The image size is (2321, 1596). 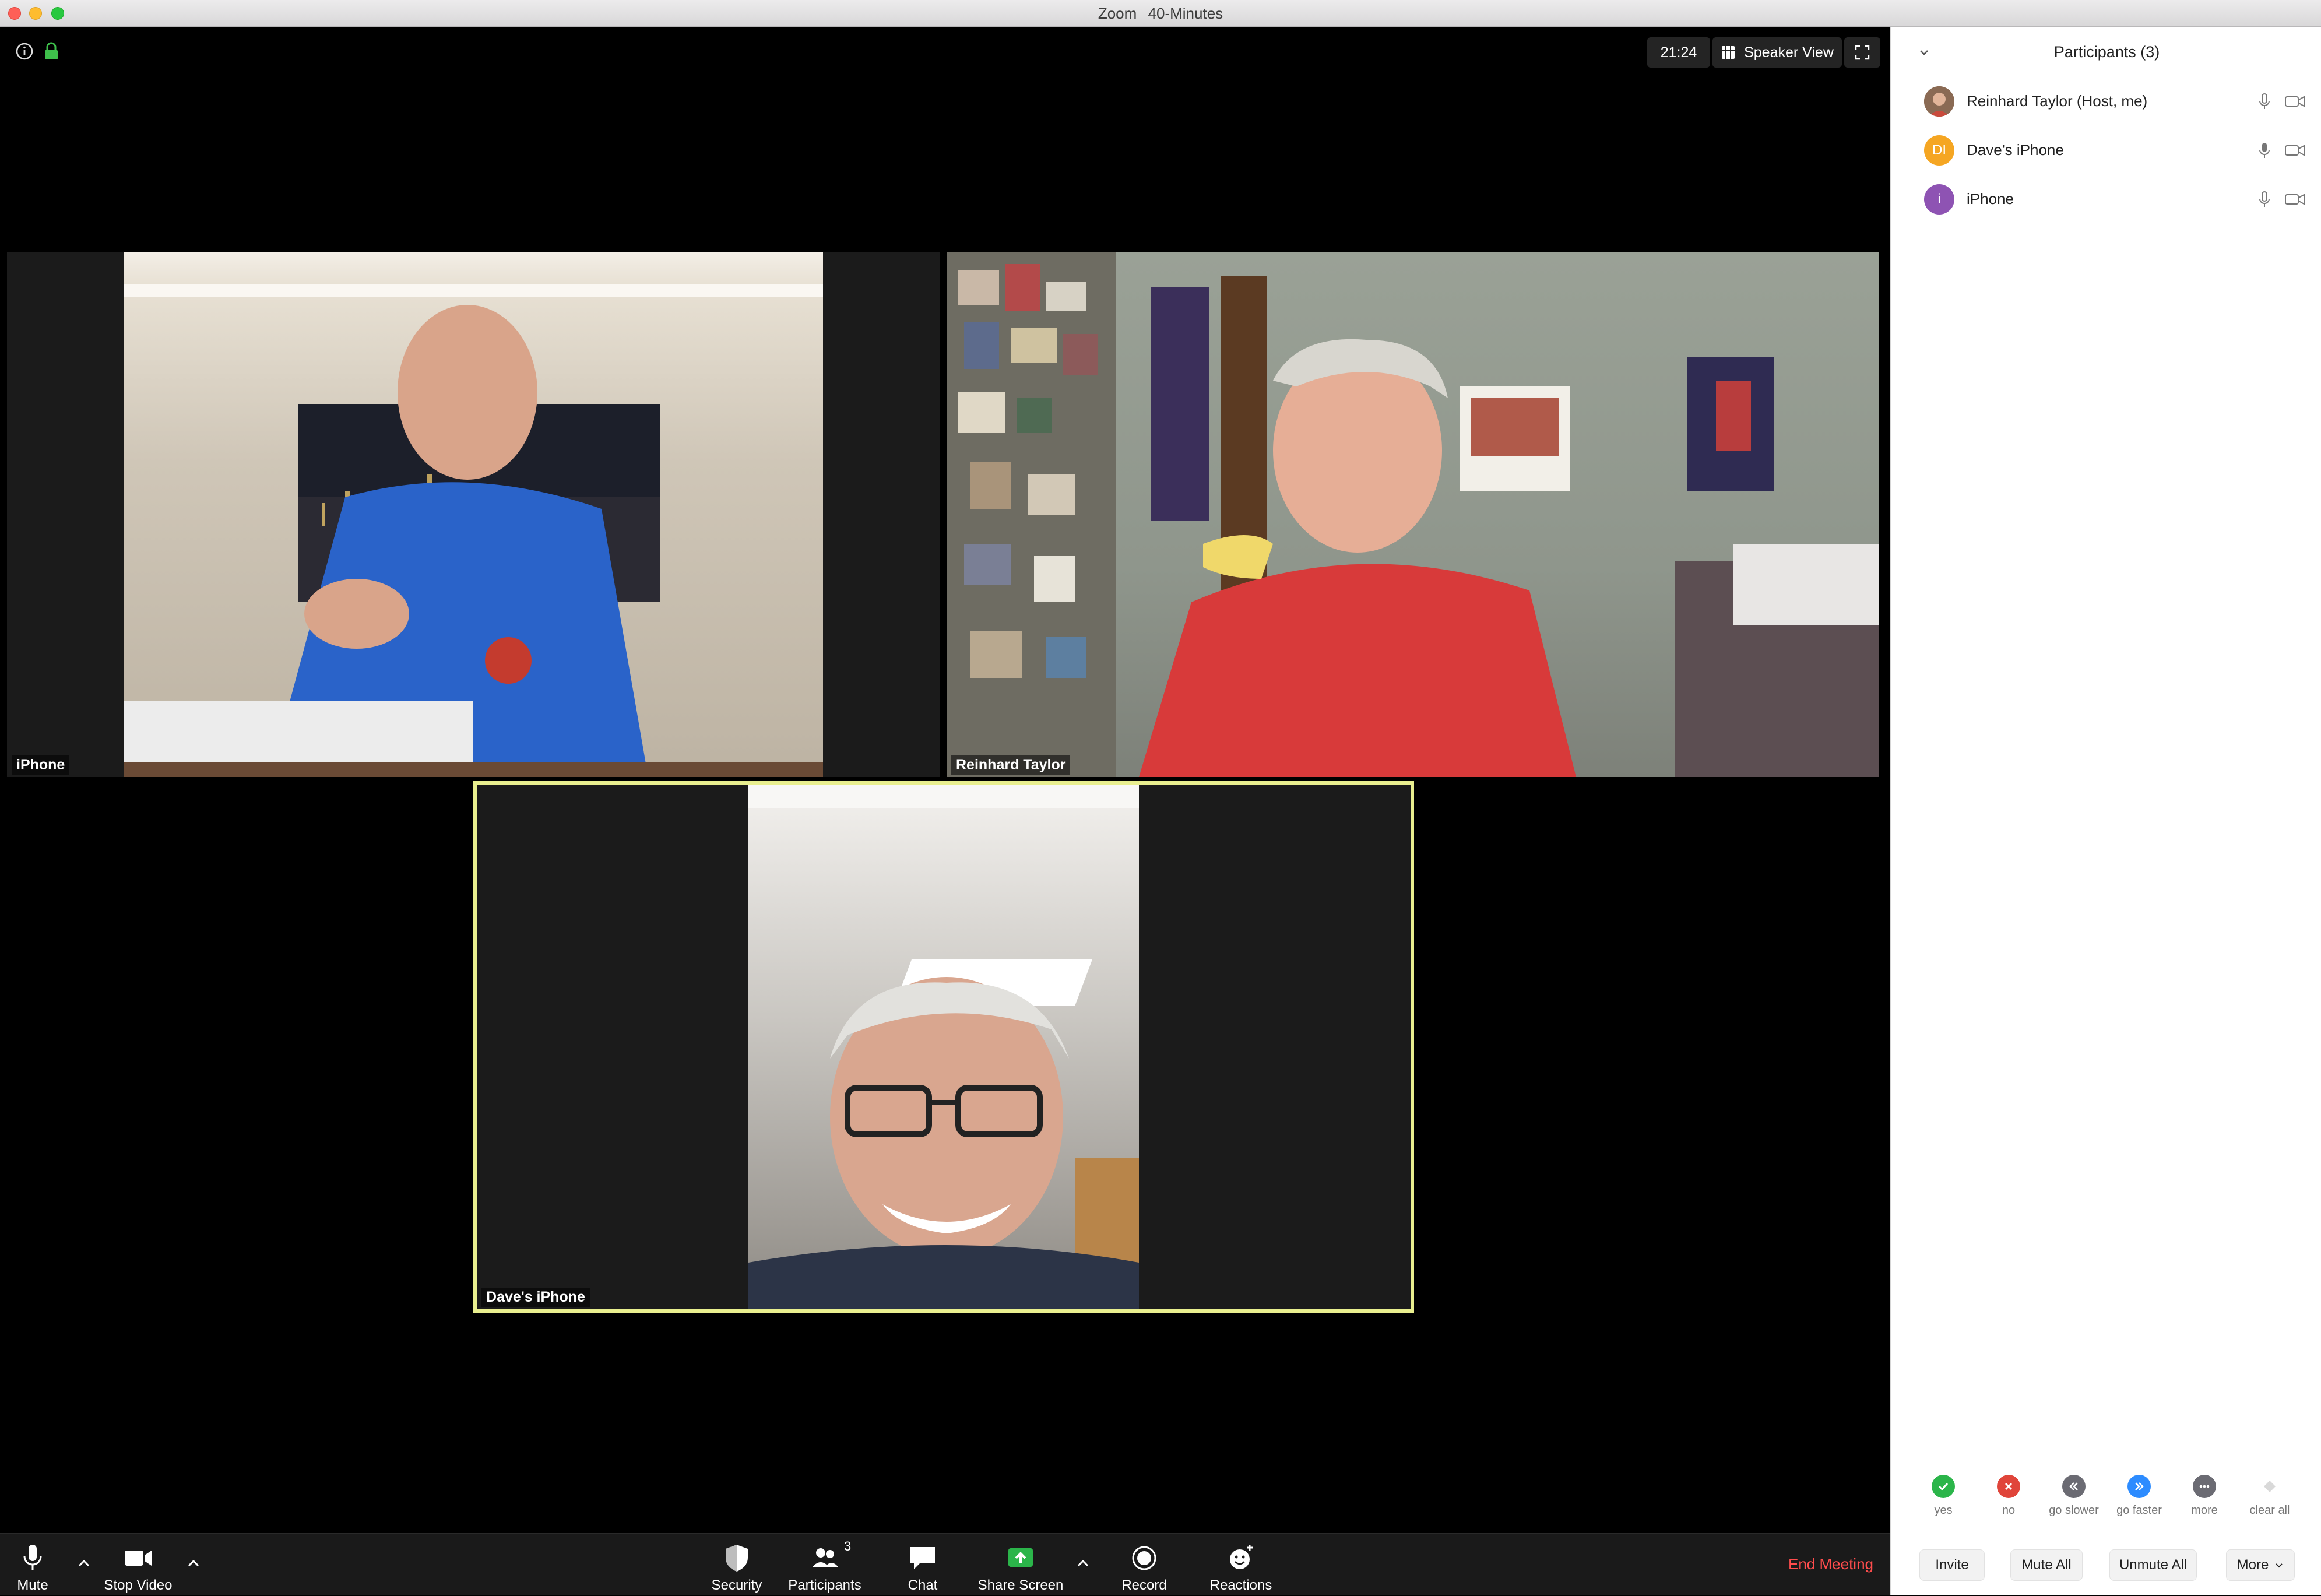 What do you see at coordinates (2074, 1511) in the screenshot?
I see `feedback-label: go slower` at bounding box center [2074, 1511].